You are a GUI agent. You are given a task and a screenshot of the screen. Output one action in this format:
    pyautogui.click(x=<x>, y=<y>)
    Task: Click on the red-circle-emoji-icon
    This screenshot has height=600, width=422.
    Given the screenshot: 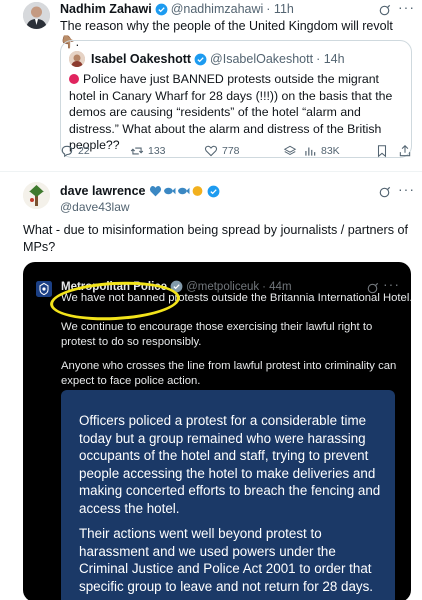 What is the action you would take?
    pyautogui.click(x=74, y=79)
    